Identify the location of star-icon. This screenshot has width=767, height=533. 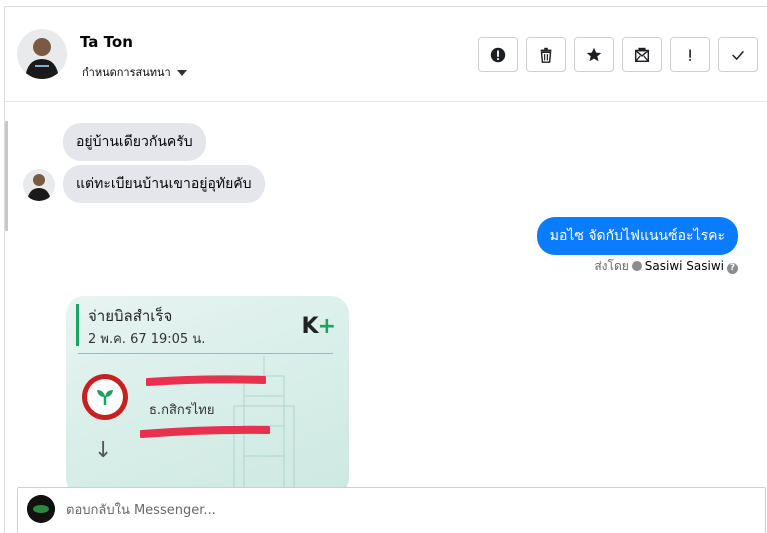
(594, 54).